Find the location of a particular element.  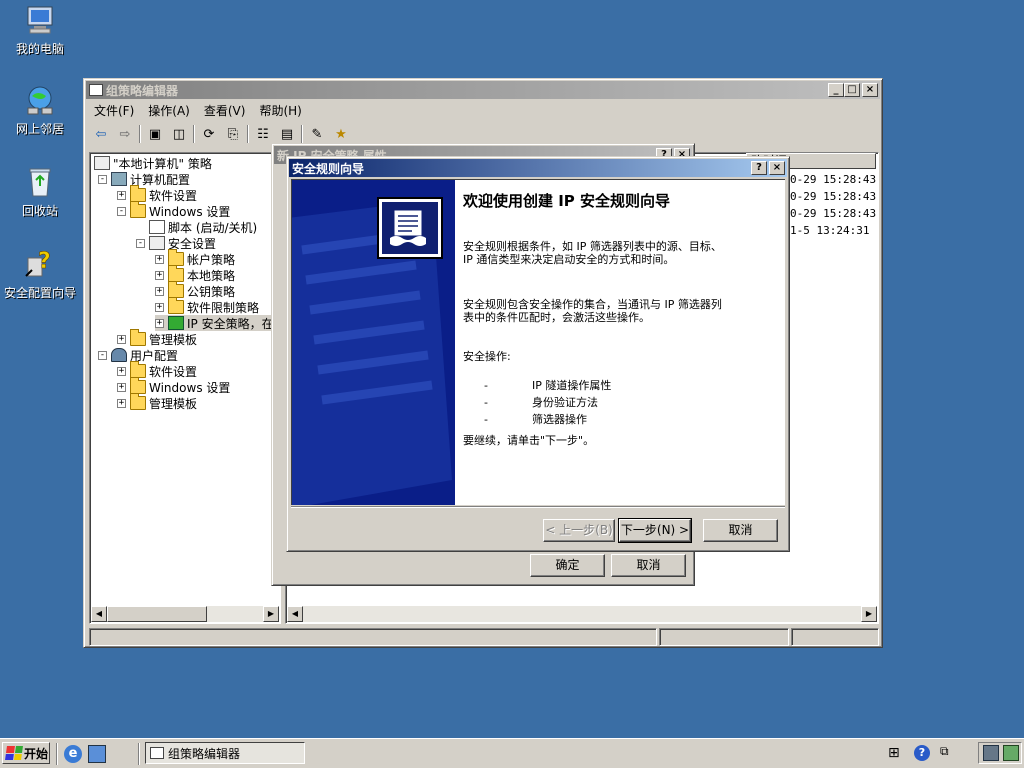

menu-view: 查看(V) is located at coordinates (225, 110).